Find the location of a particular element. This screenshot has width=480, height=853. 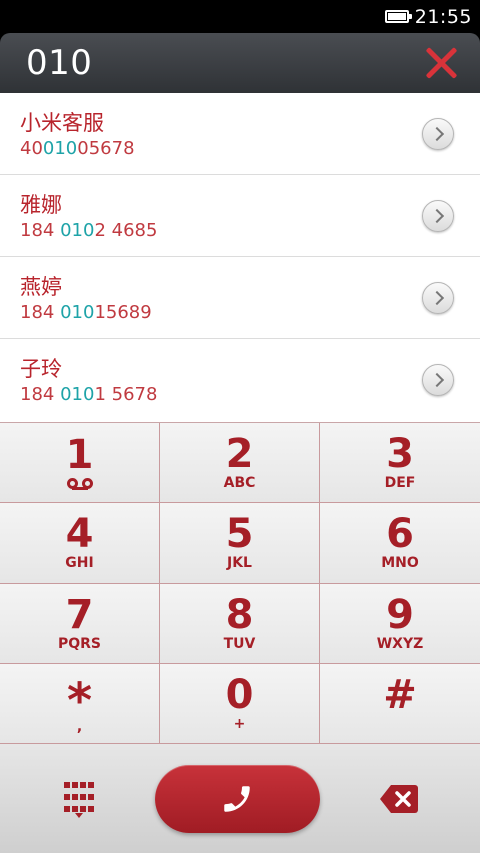

number-suffix: 1 5678 is located at coordinates (126, 394).